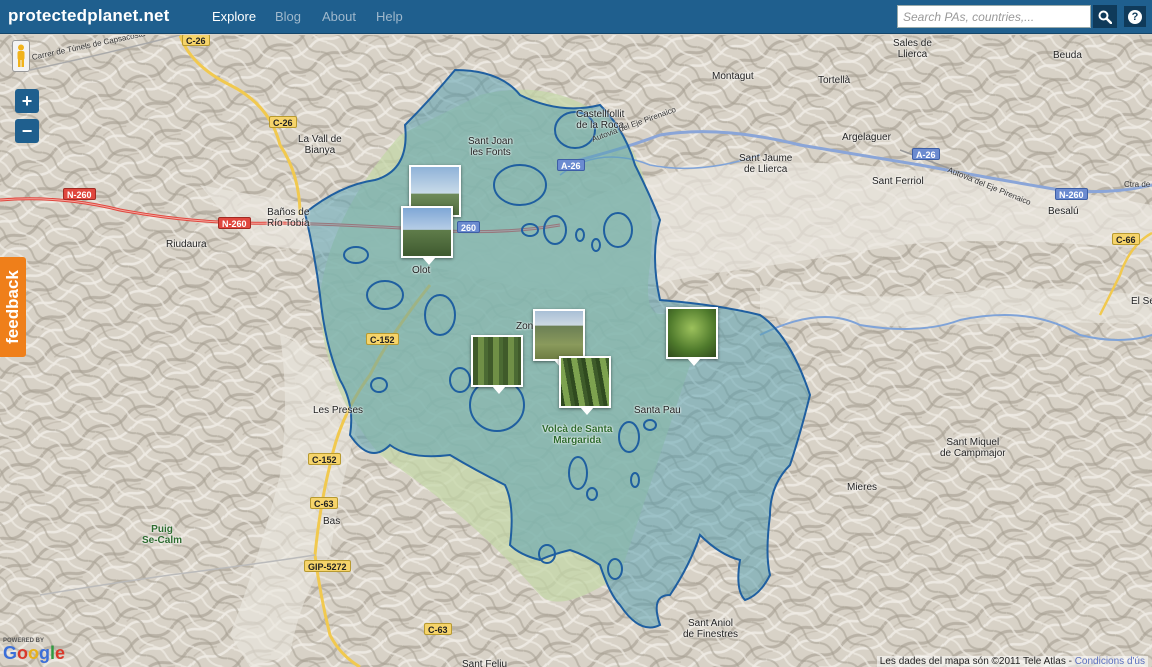 Image resolution: width=1152 pixels, height=667 pixels. I want to click on park-label: Puig Se-Calm, so click(162, 535).